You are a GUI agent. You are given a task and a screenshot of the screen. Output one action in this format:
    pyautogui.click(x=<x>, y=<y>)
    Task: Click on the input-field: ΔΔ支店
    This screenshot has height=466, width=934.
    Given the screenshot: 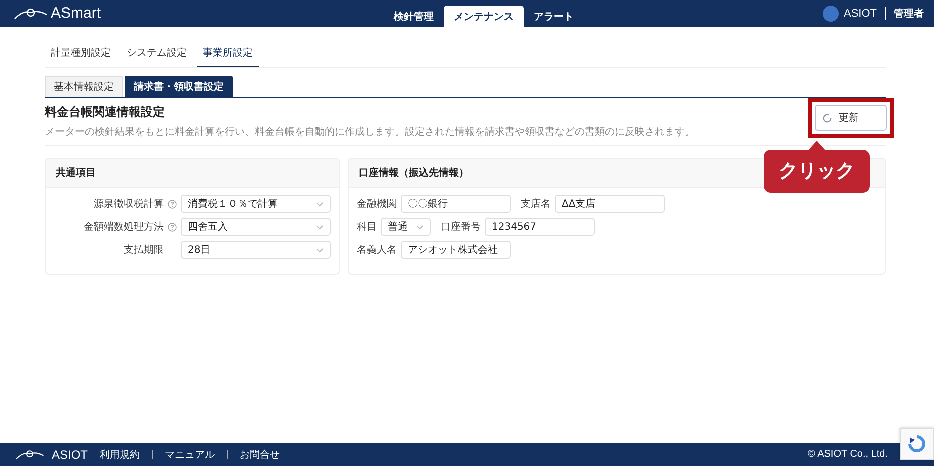 What is the action you would take?
    pyautogui.click(x=610, y=204)
    